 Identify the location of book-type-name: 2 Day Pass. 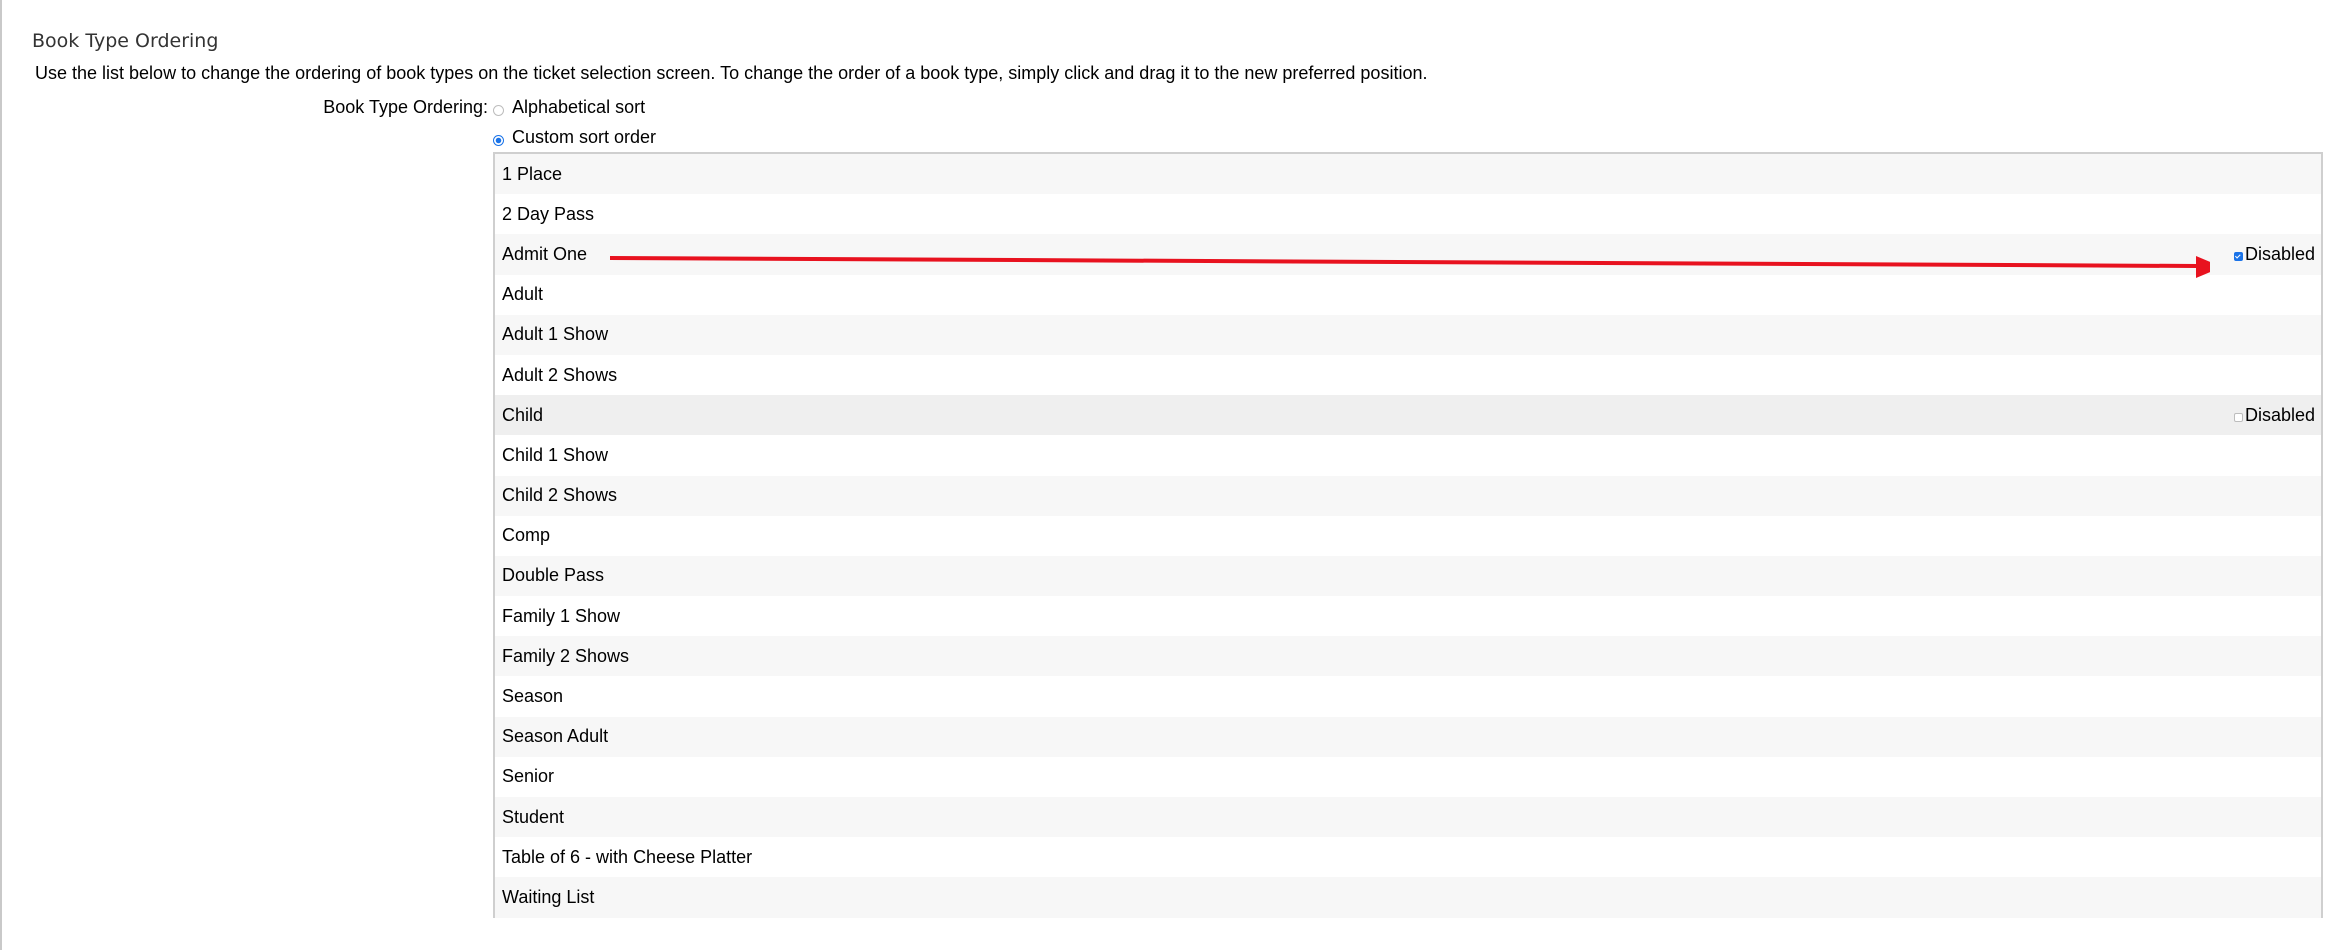
(548, 213).